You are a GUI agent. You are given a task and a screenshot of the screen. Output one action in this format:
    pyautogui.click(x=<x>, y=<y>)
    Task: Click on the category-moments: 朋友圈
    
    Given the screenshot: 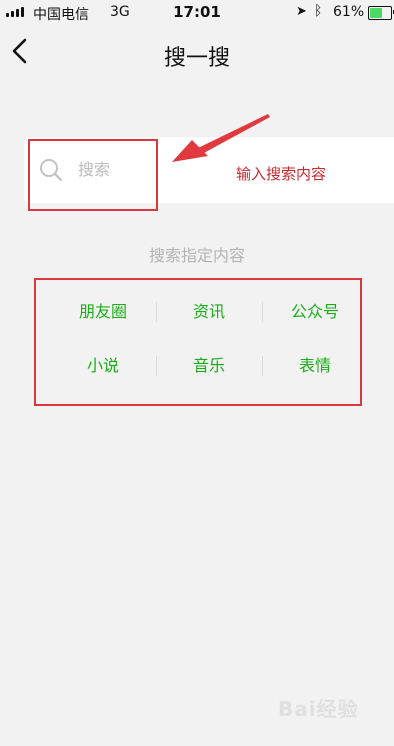 What is the action you would take?
    pyautogui.click(x=103, y=310)
    